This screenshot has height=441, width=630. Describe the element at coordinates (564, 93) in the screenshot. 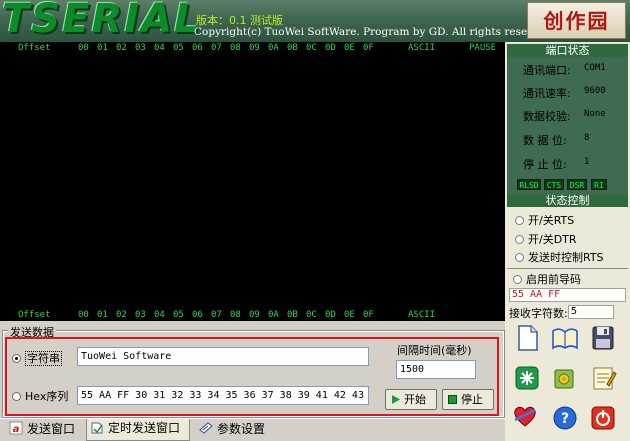

I see `port-row-baud: 通讯速率: 9600` at that location.